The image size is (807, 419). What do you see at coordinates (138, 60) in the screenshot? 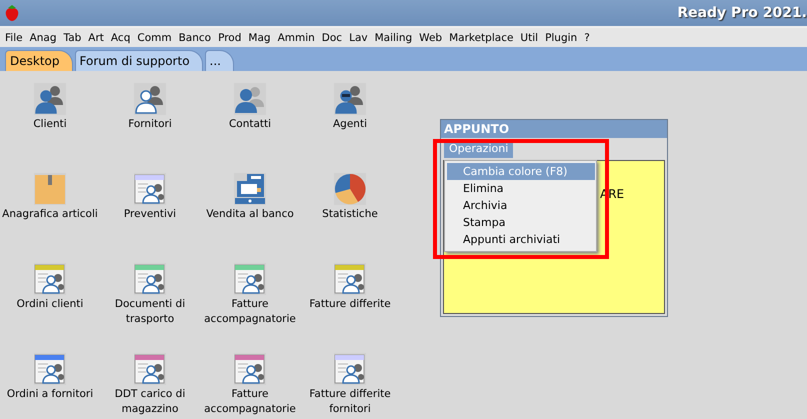
I see `tab: Forum di supporto` at bounding box center [138, 60].